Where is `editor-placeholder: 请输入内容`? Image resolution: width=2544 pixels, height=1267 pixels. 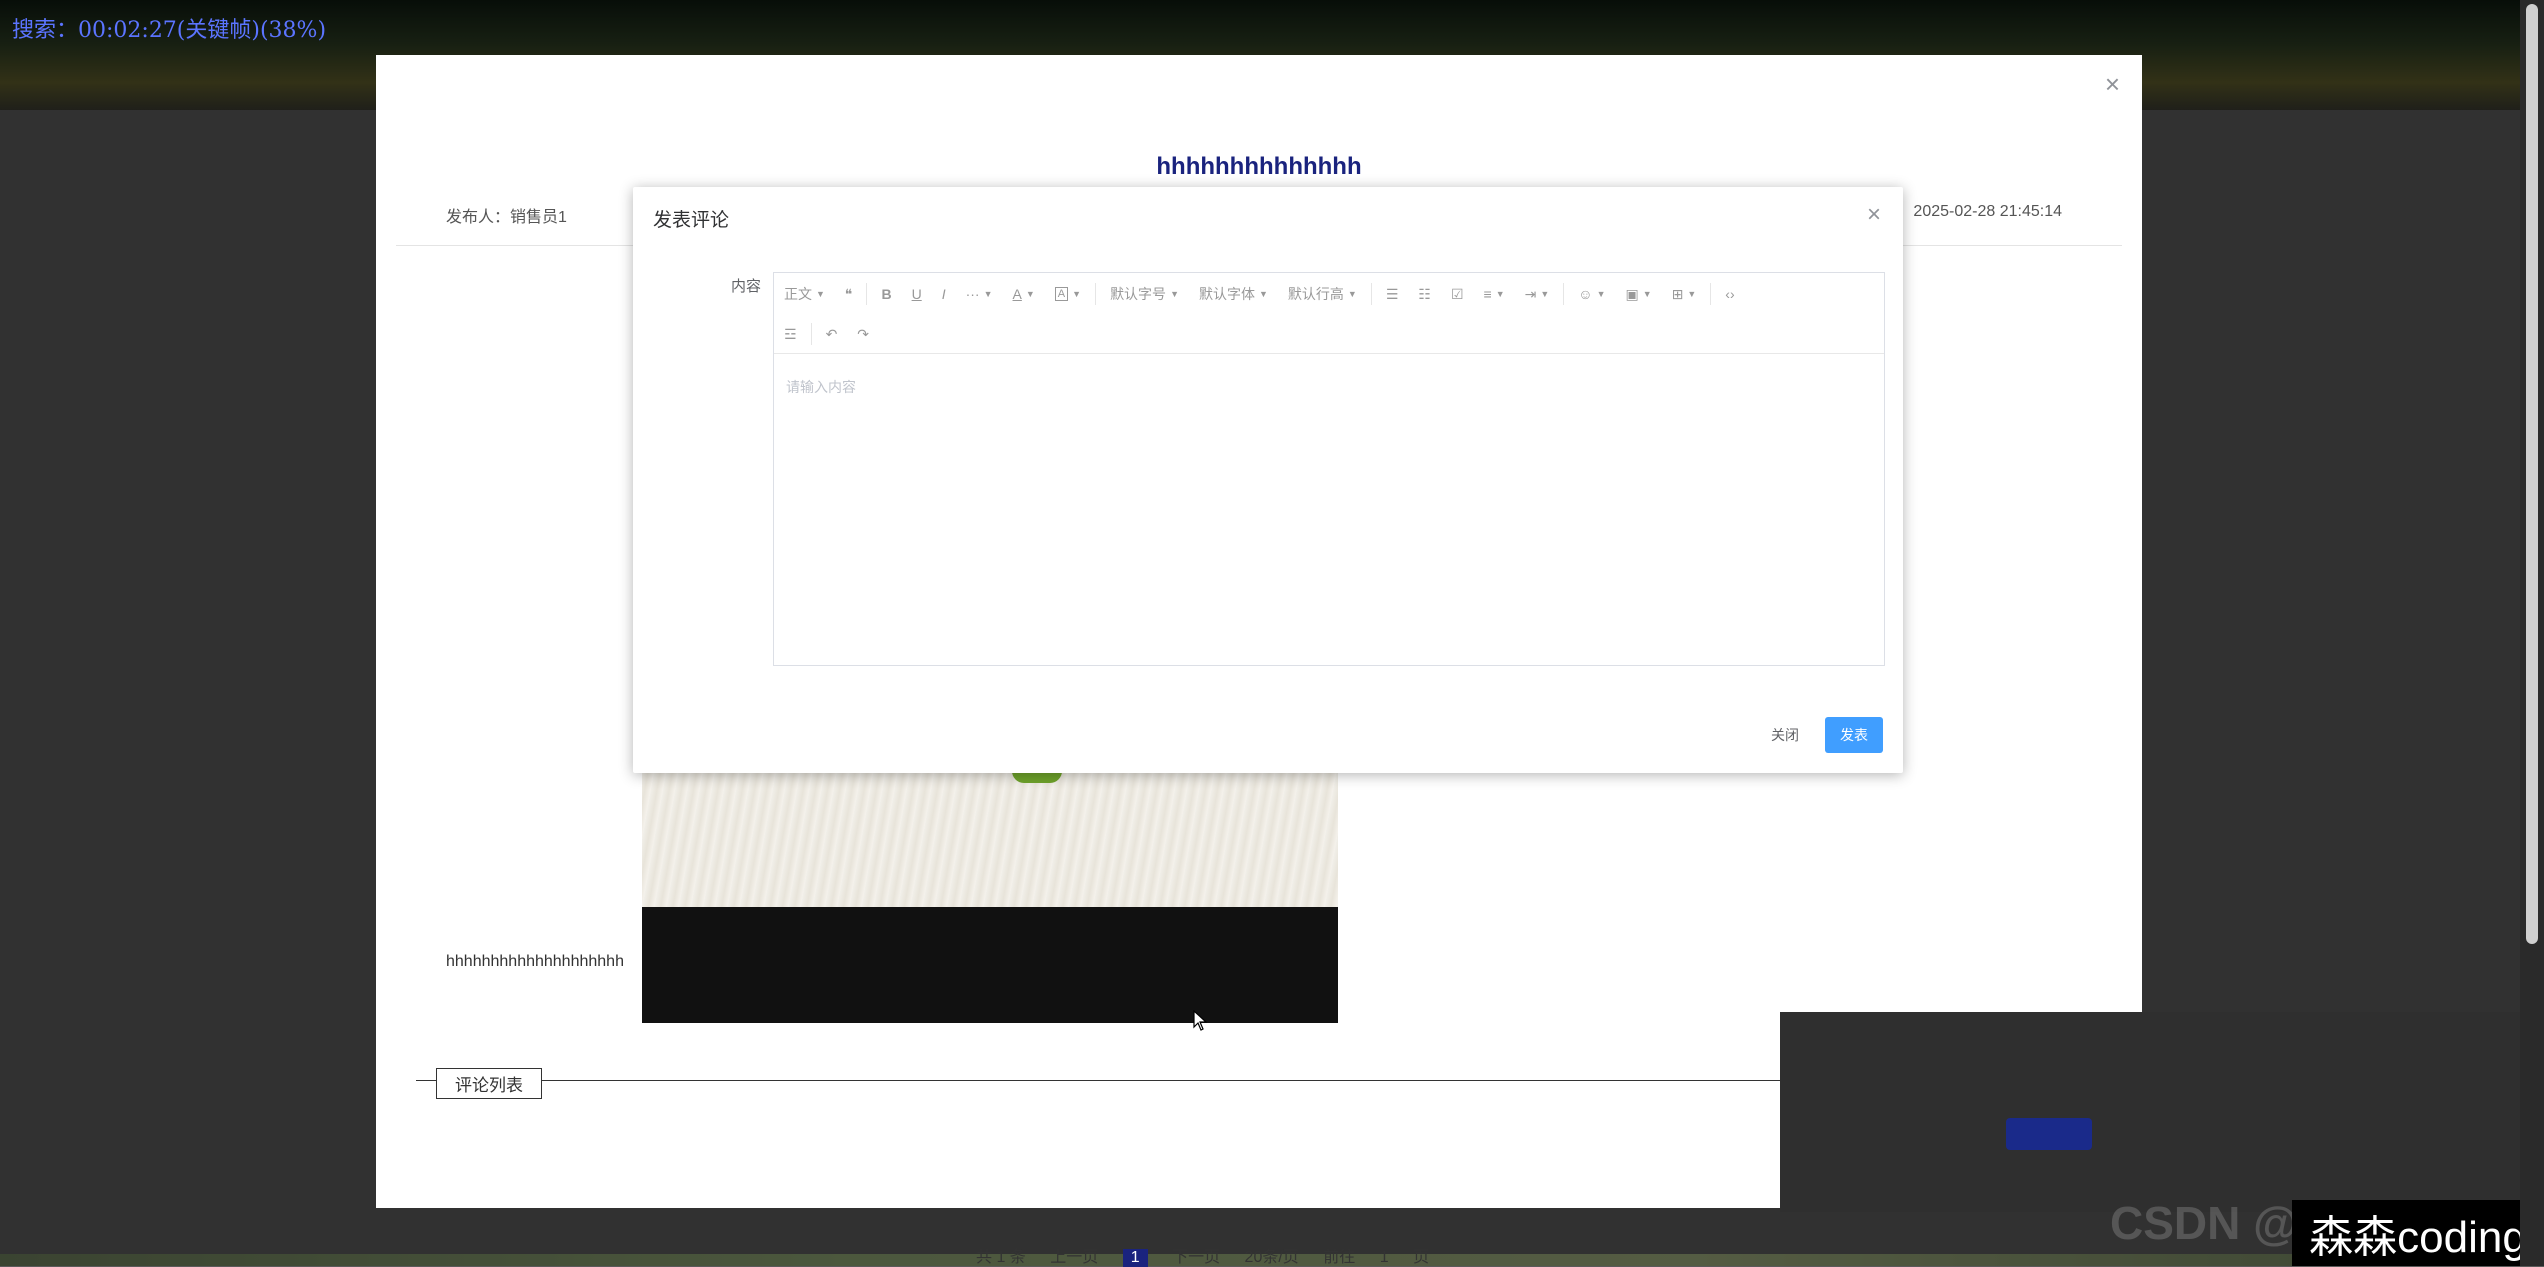 editor-placeholder: 请输入内容 is located at coordinates (821, 387).